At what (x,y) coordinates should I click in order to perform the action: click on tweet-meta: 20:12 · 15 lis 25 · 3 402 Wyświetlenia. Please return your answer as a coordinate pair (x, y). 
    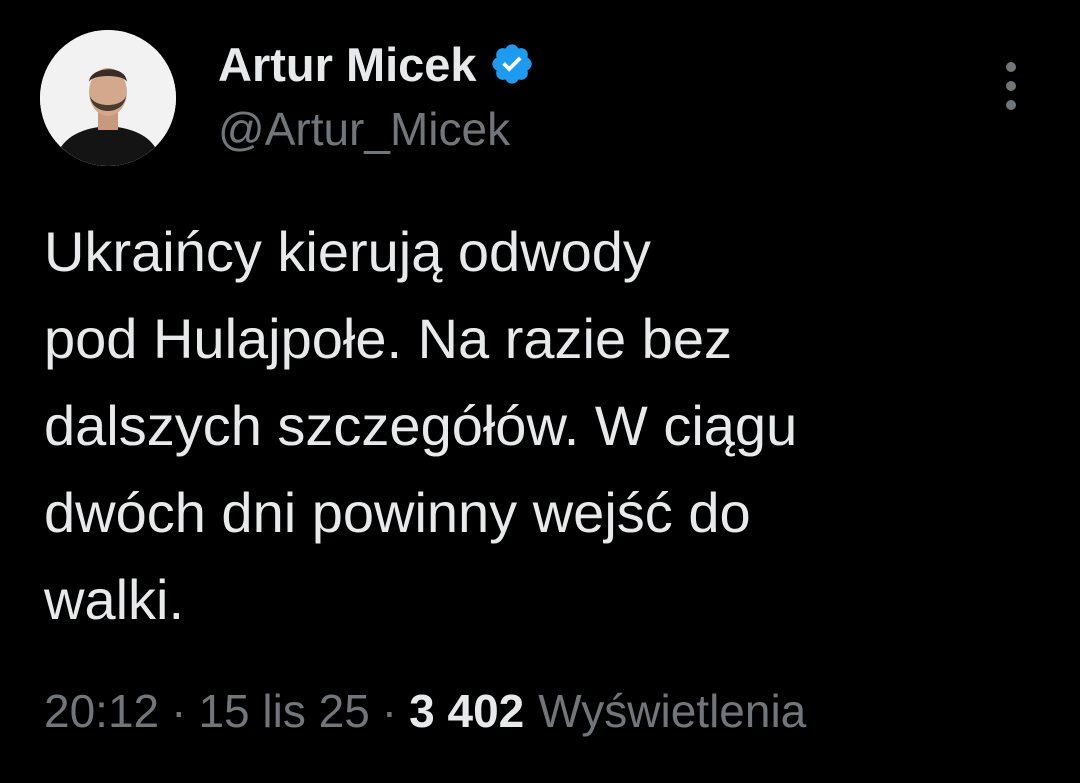
    Looking at the image, I should click on (425, 711).